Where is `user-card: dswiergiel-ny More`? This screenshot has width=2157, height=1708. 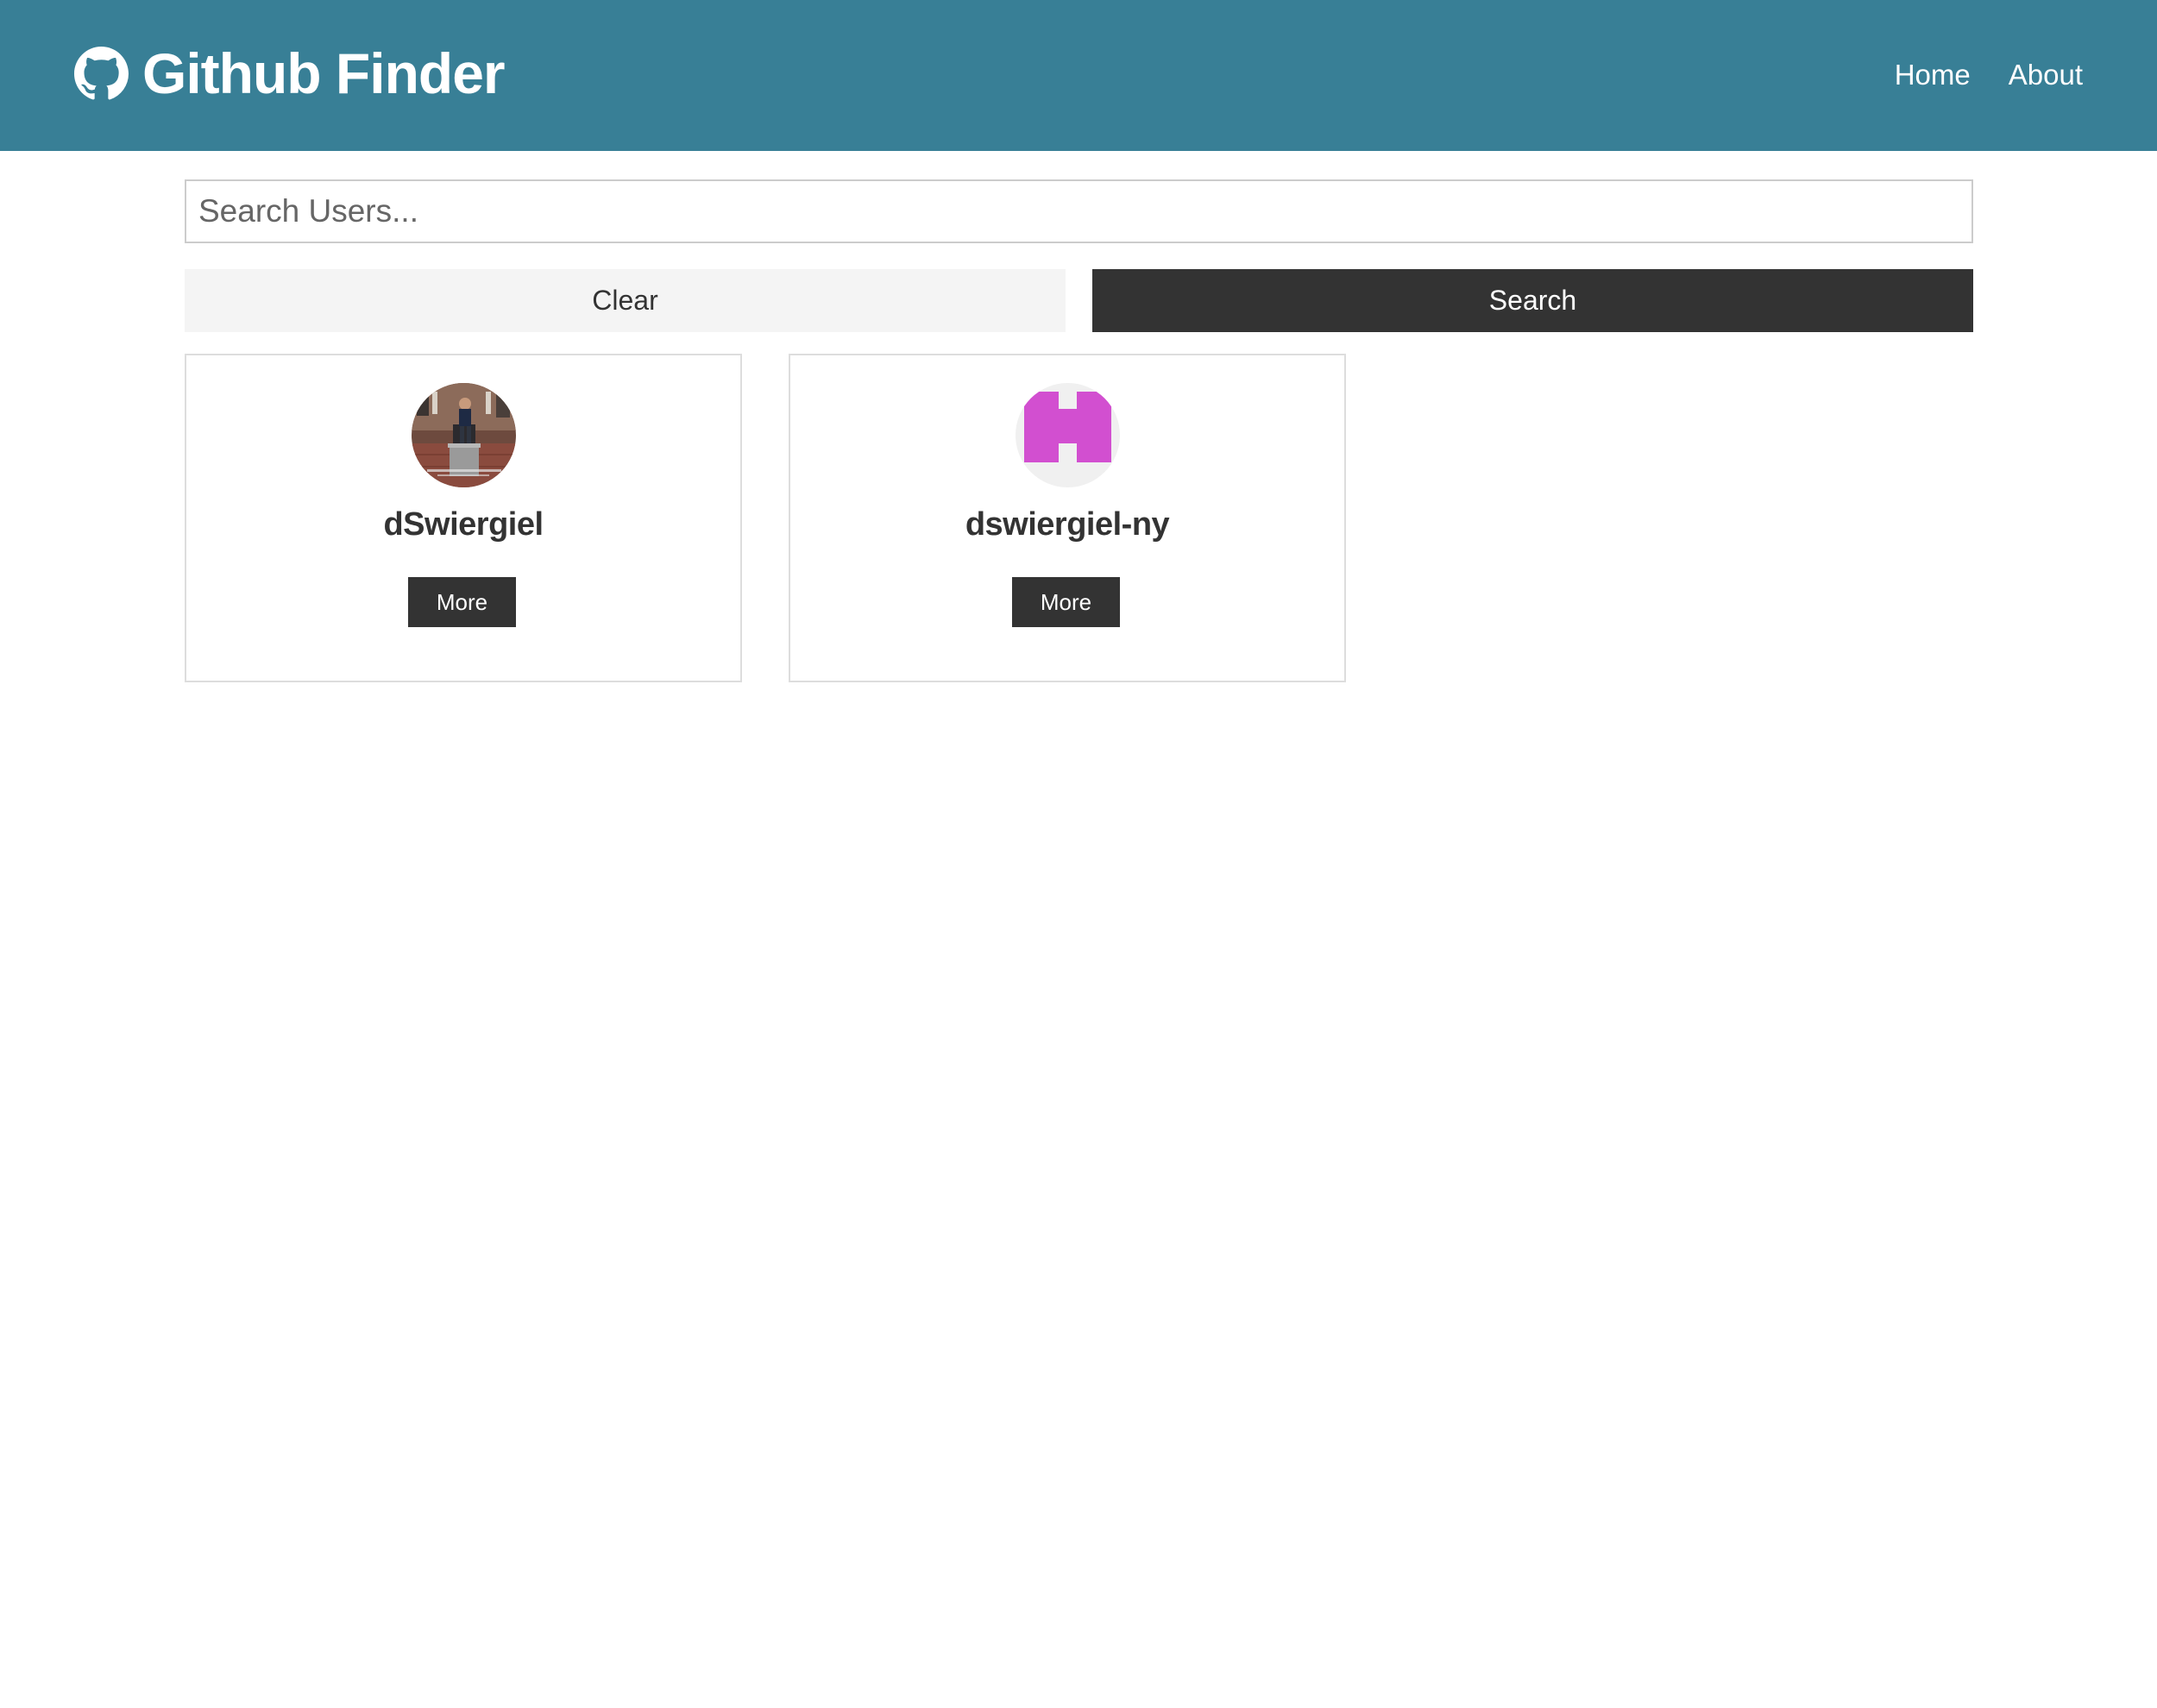 user-card: dswiergiel-ny More is located at coordinates (1067, 518).